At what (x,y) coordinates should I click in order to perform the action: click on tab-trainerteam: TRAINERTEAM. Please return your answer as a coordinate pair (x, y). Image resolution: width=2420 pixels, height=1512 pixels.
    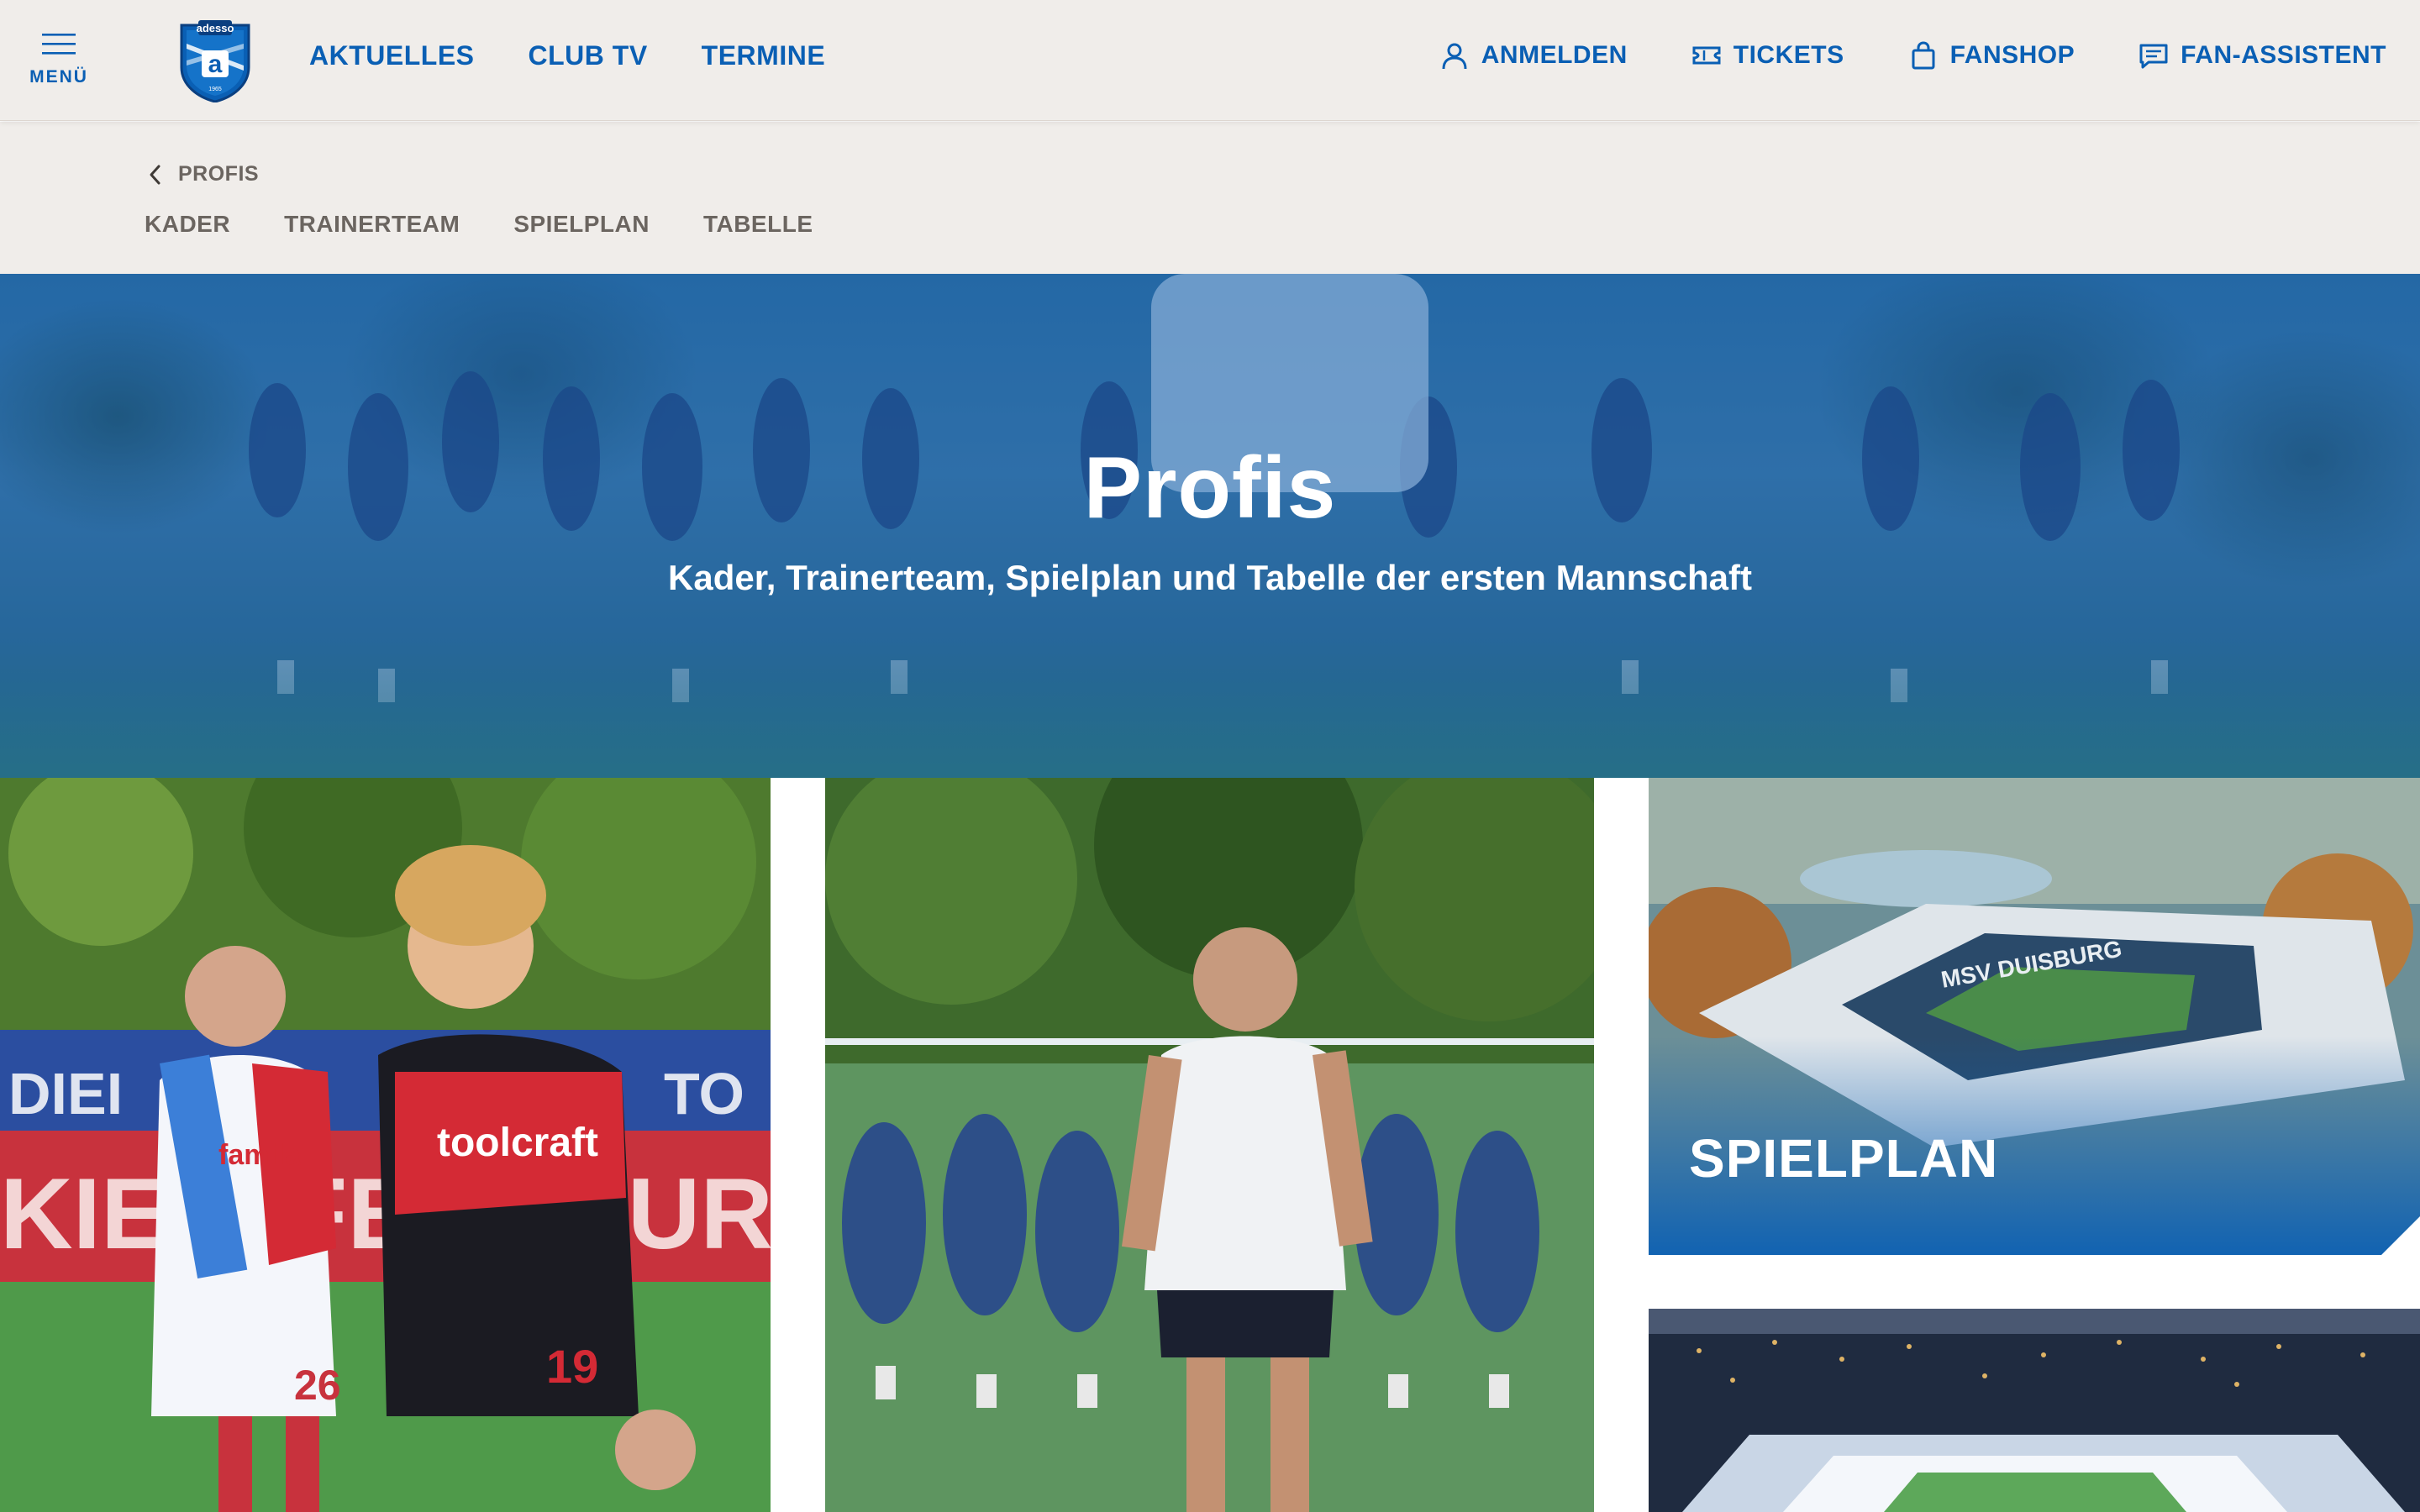
    Looking at the image, I should click on (372, 224).